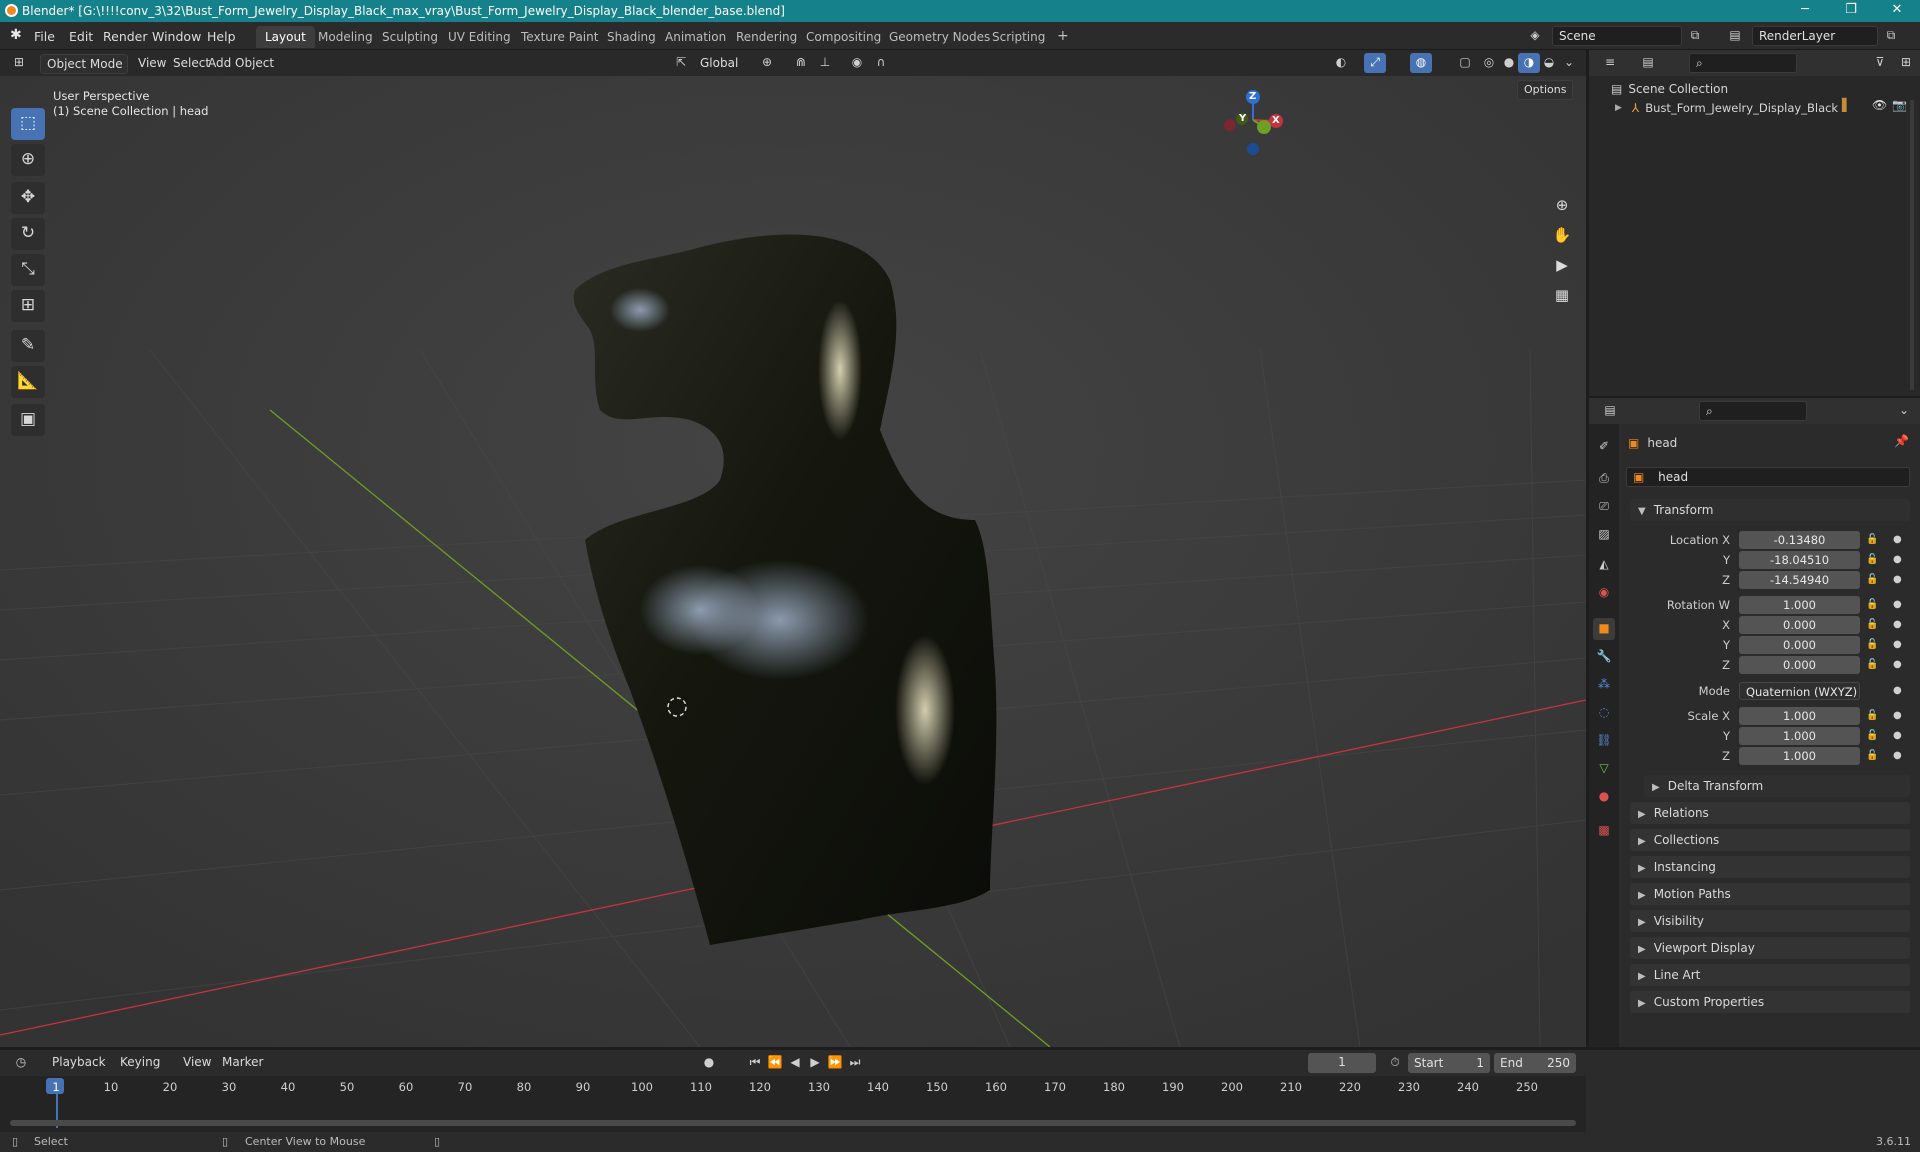 This screenshot has width=1920, height=1152. I want to click on solid-shading-icon: ●, so click(1509, 63).